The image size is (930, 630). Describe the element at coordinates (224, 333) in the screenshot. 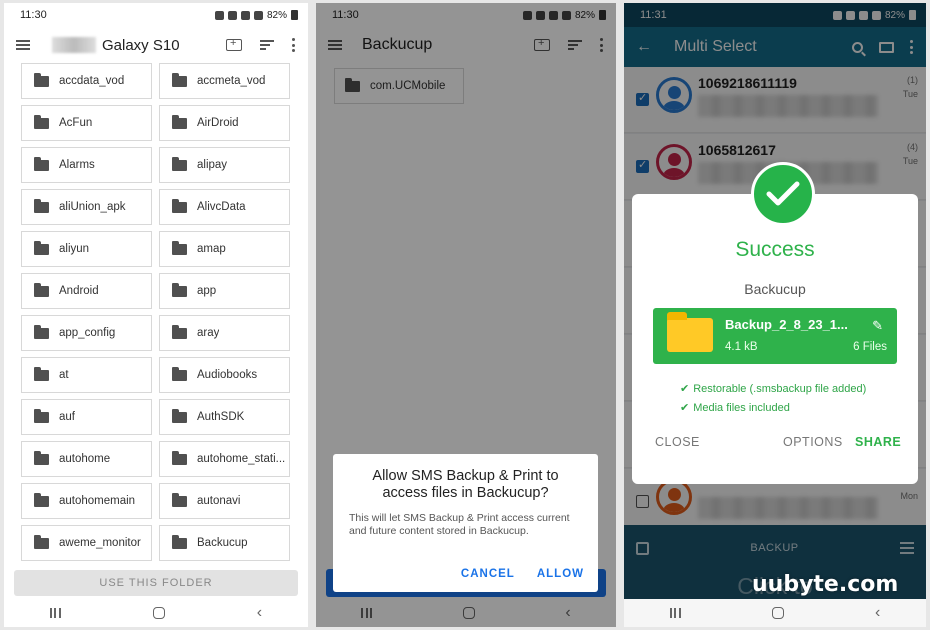

I see `folder-item: aray` at that location.